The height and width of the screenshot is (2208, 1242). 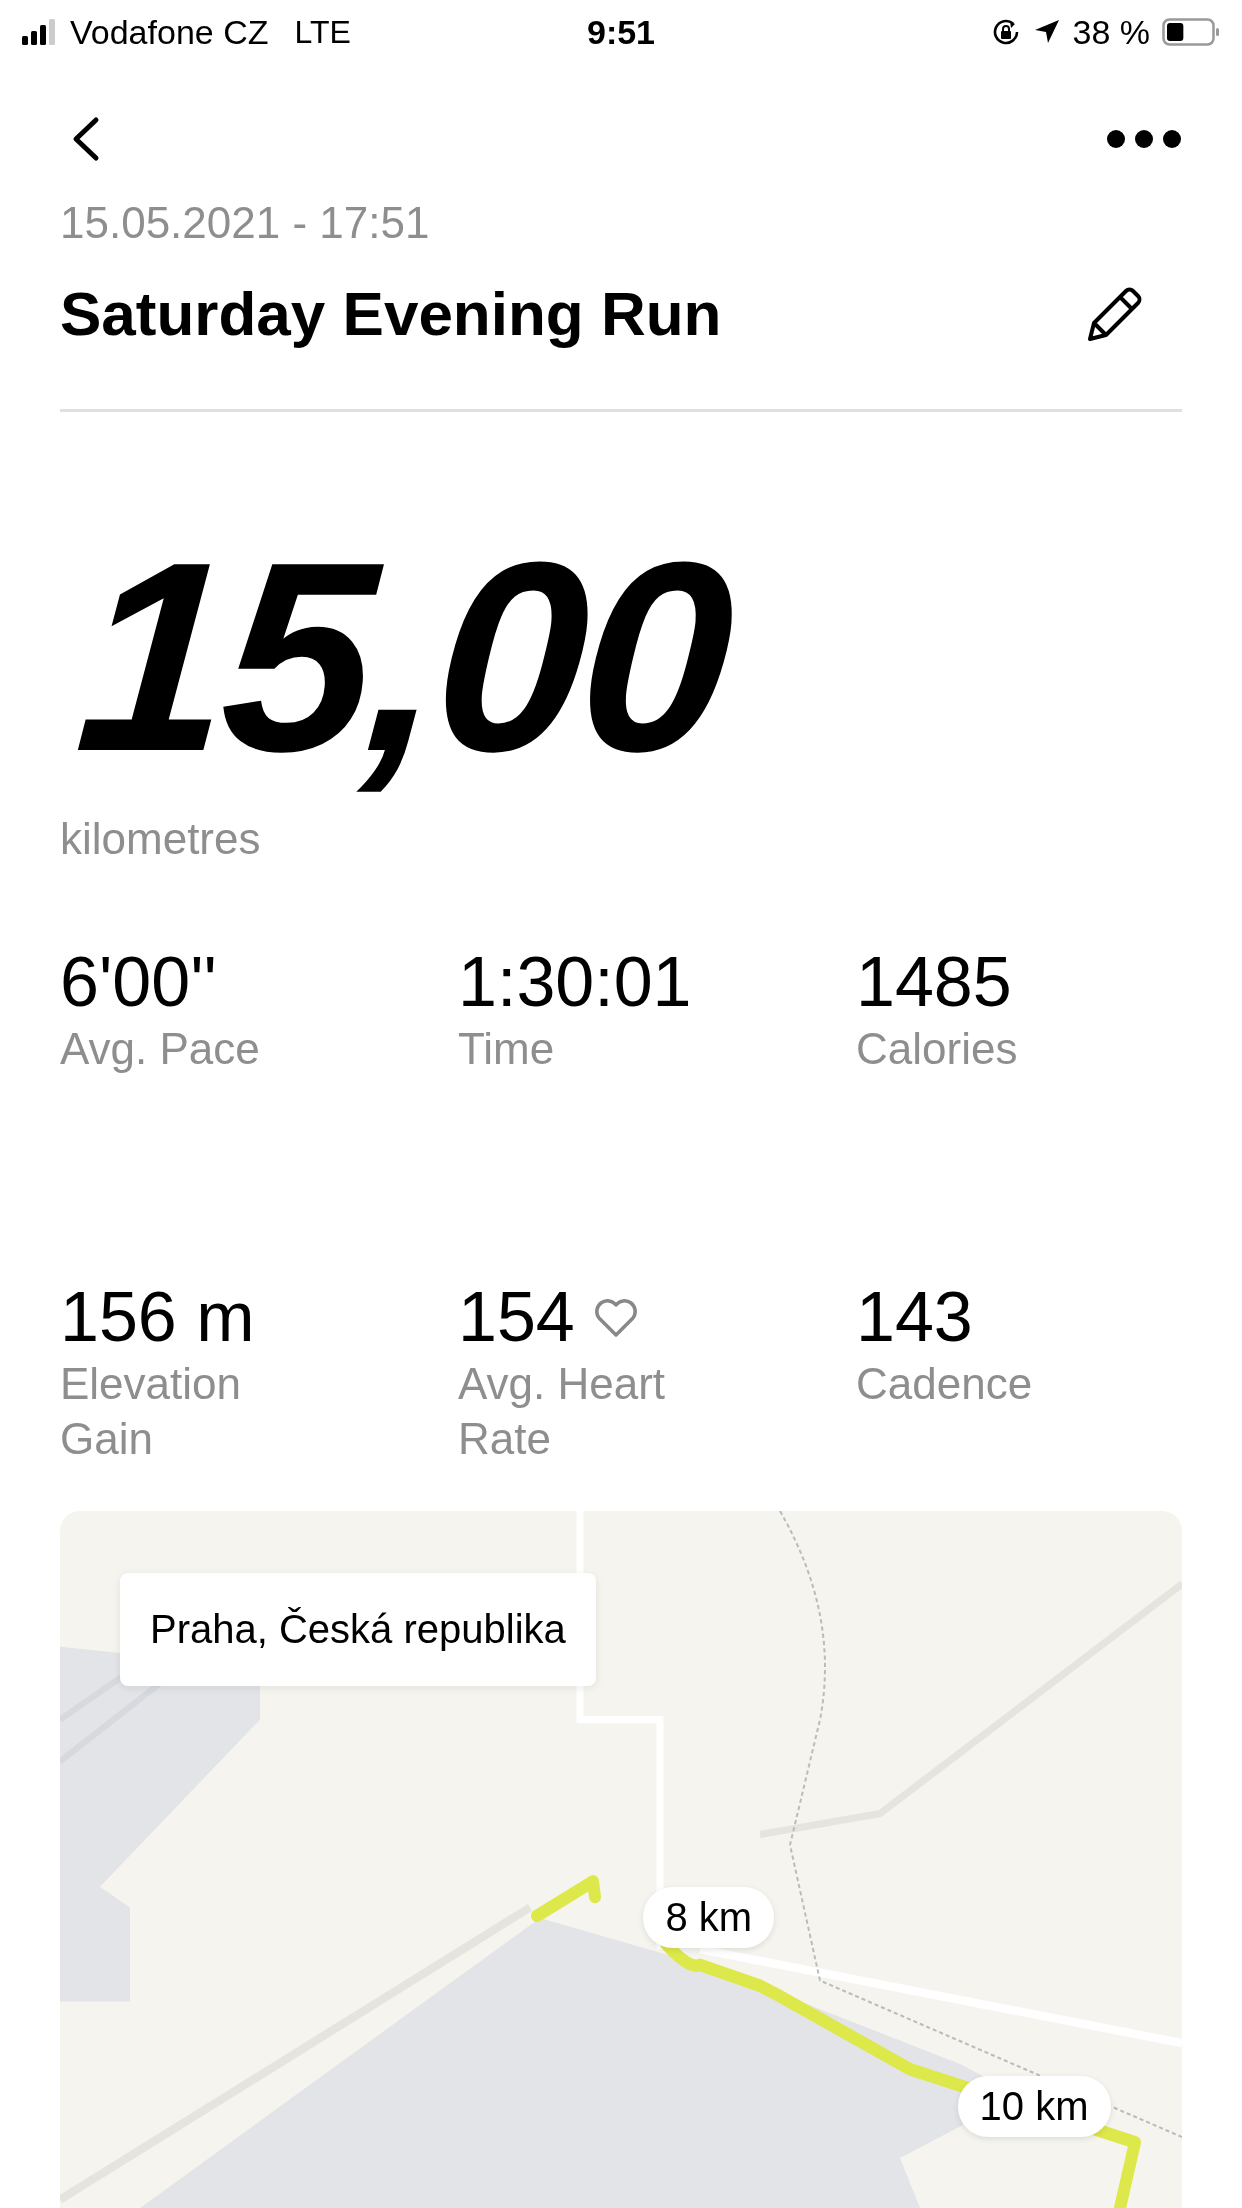 What do you see at coordinates (169, 32) in the screenshot?
I see `carrier-name: Vodafone CZ` at bounding box center [169, 32].